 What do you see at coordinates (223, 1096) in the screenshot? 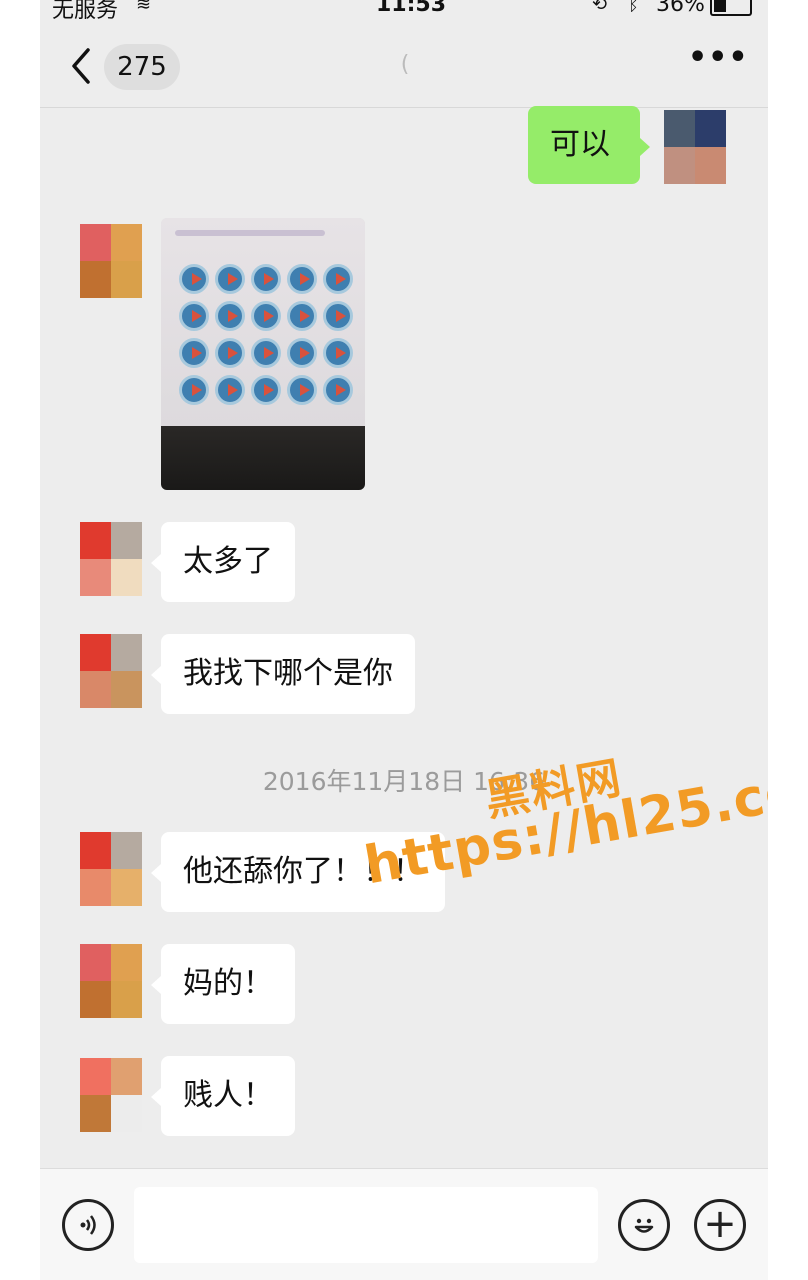
I see `message-bubble-other: 贱人！` at bounding box center [223, 1096].